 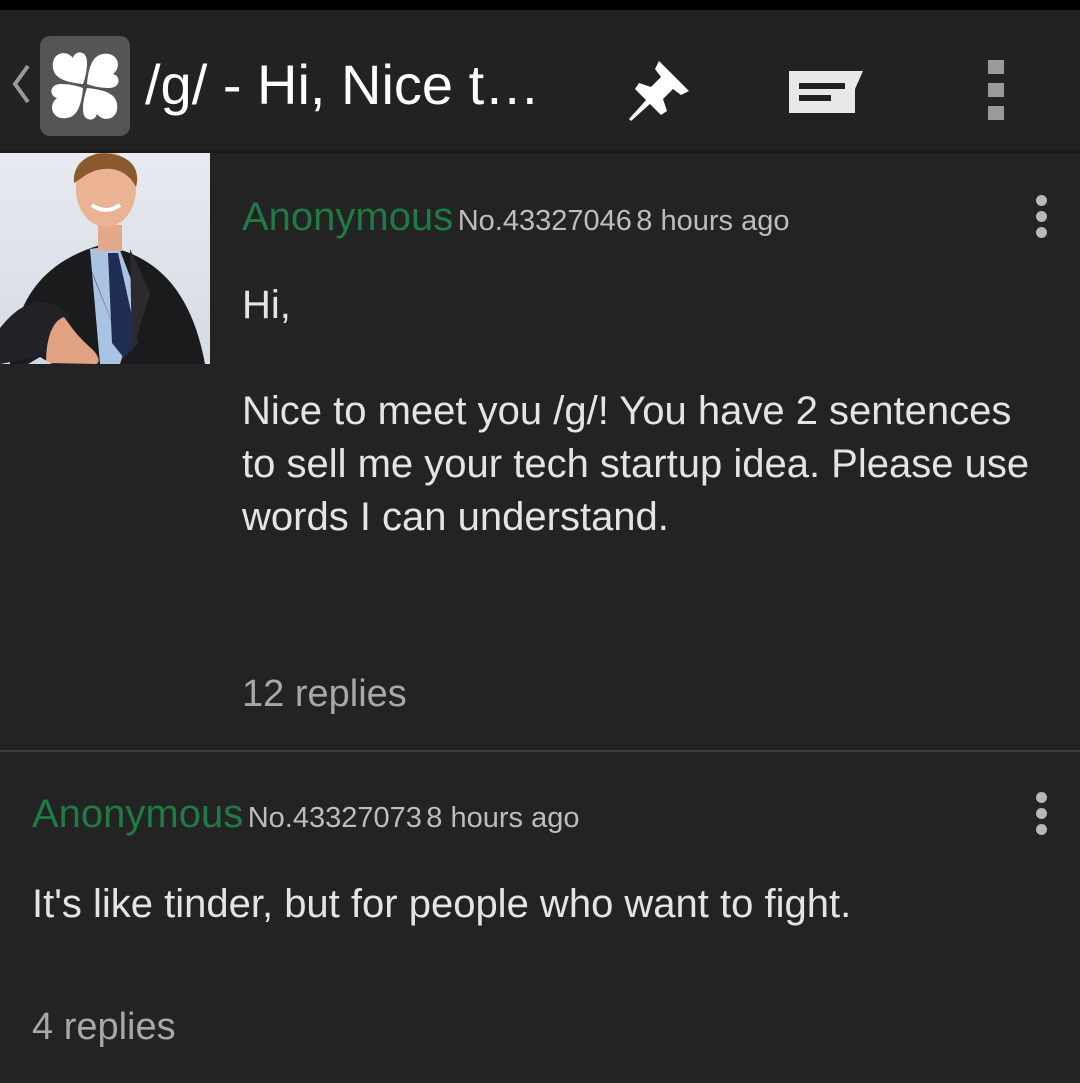 What do you see at coordinates (104, 1027) in the screenshot?
I see `replies-link: 4 replies` at bounding box center [104, 1027].